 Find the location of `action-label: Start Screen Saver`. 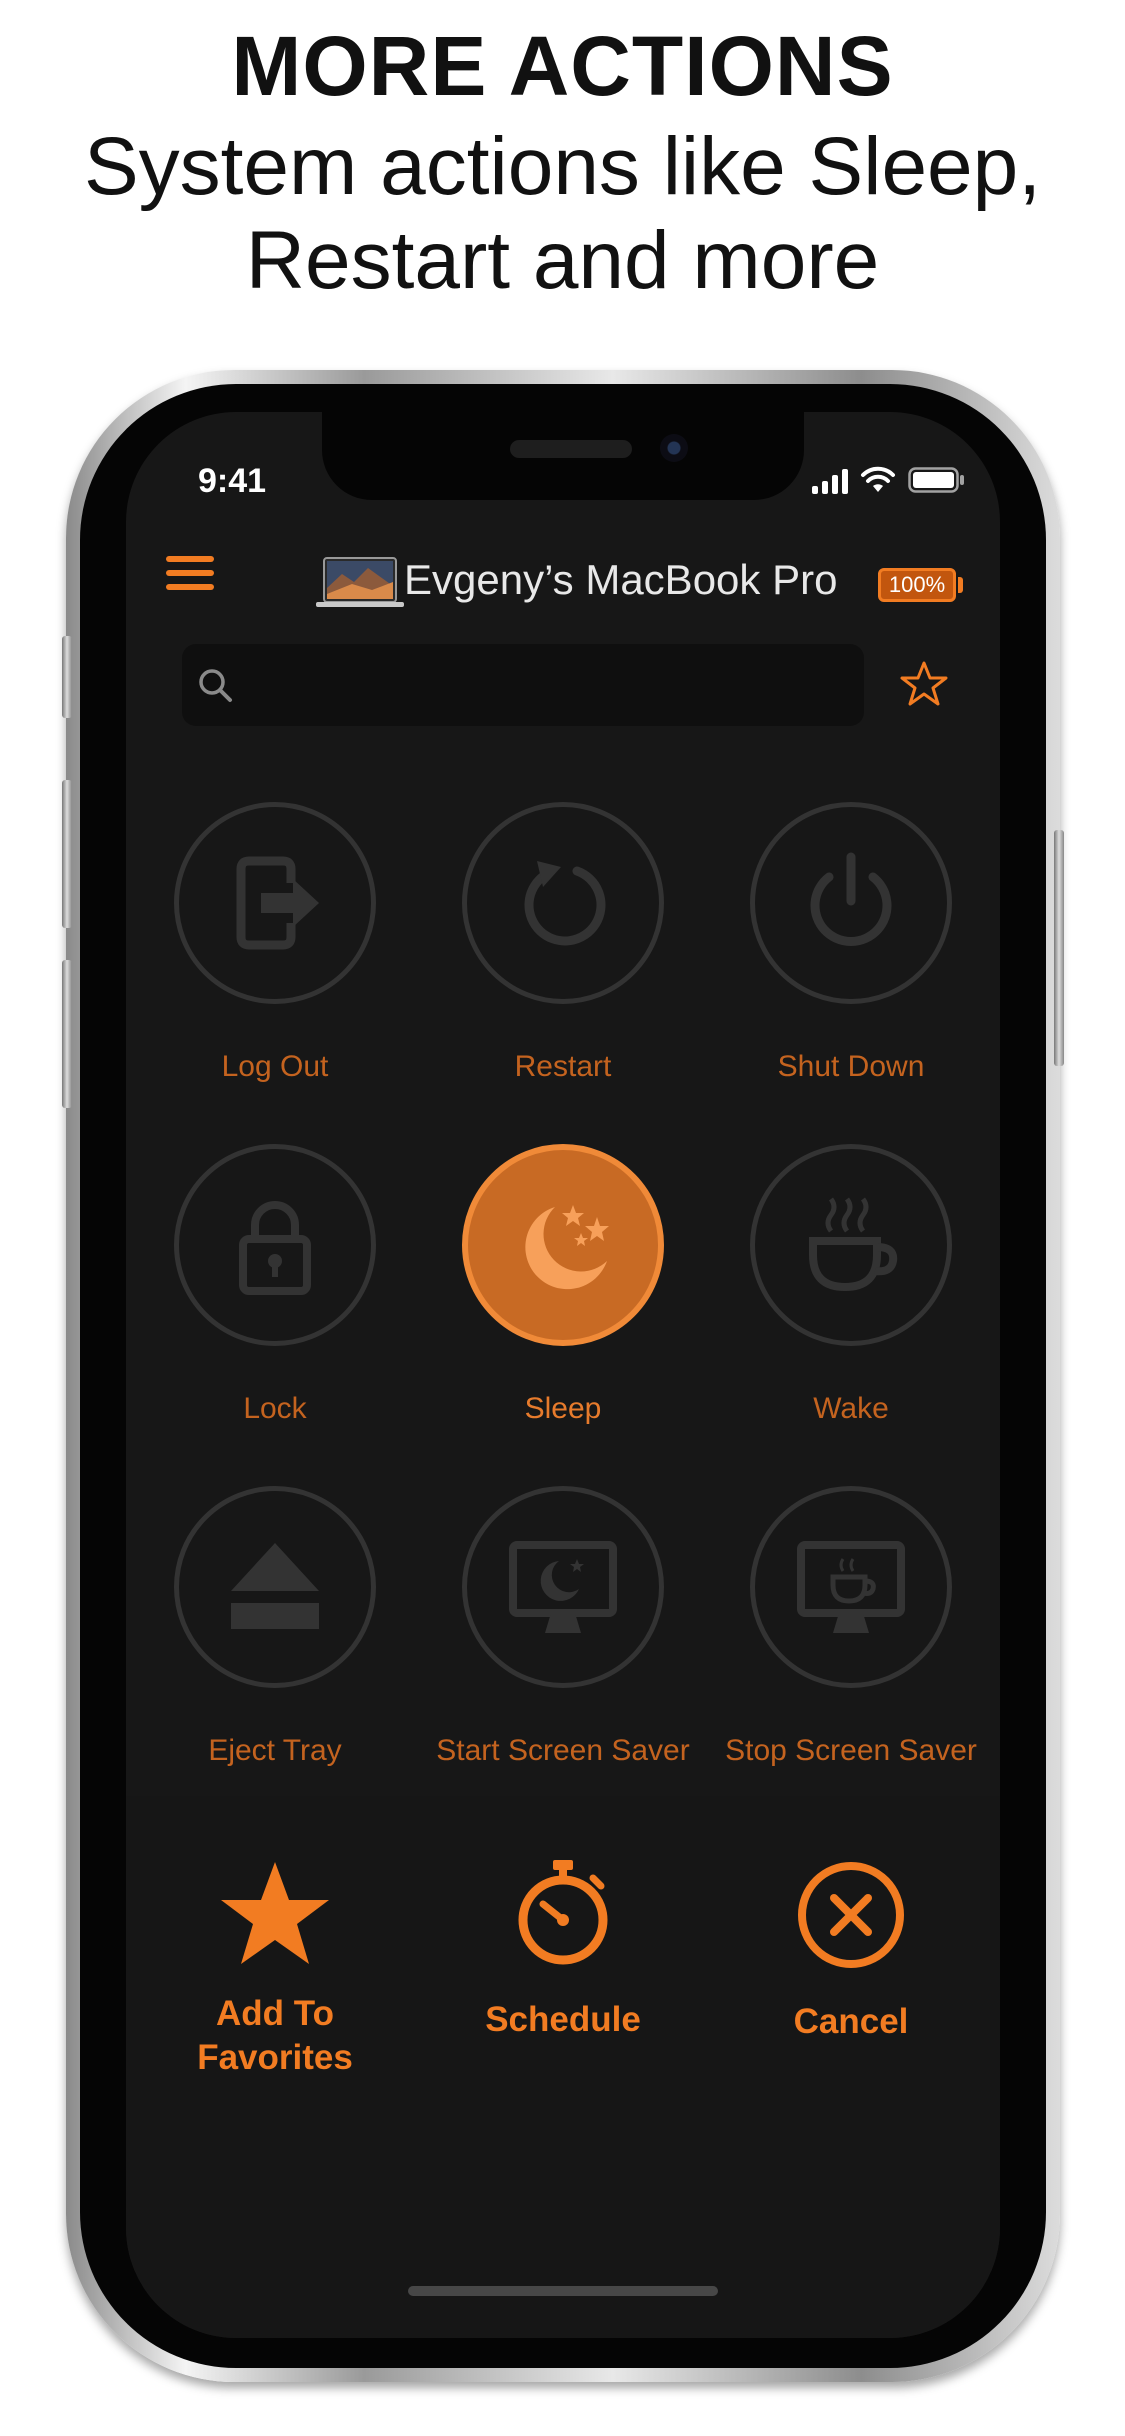

action-label: Start Screen Saver is located at coordinates (563, 1750).